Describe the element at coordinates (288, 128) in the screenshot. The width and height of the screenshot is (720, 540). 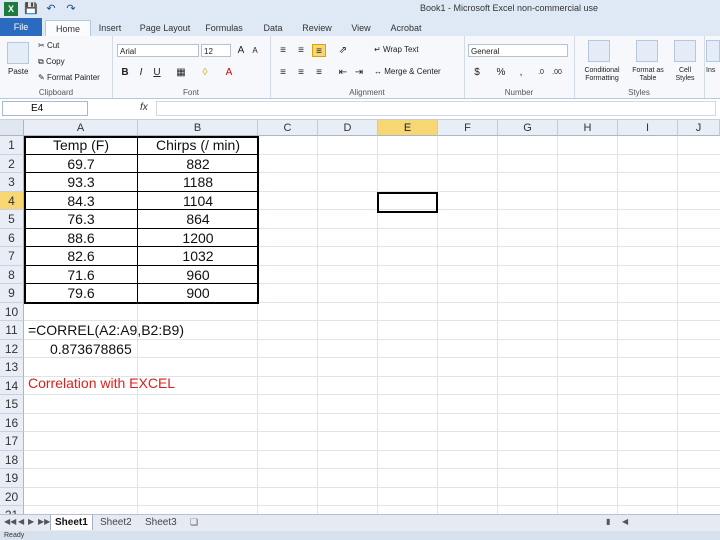
I see `column-header-c: C` at that location.